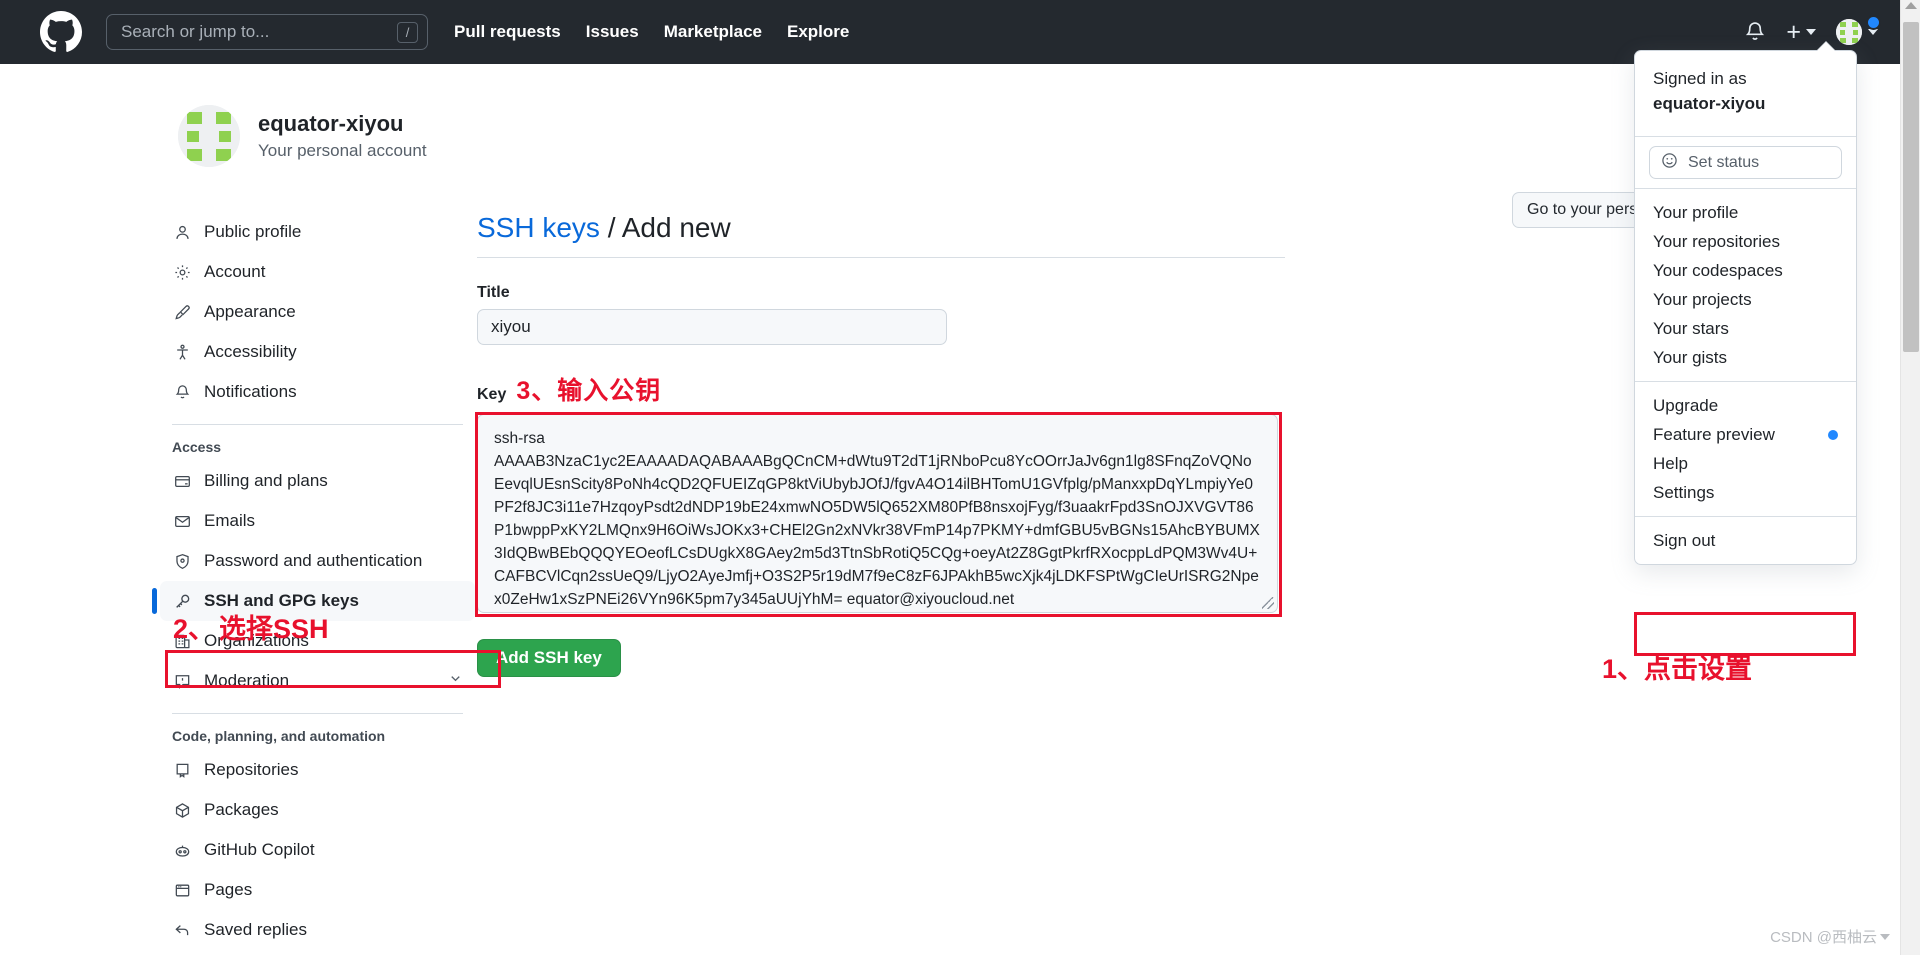 This screenshot has height=955, width=1920. Describe the element at coordinates (230, 520) in the screenshot. I see `sidebar-item-label: Emails` at that location.